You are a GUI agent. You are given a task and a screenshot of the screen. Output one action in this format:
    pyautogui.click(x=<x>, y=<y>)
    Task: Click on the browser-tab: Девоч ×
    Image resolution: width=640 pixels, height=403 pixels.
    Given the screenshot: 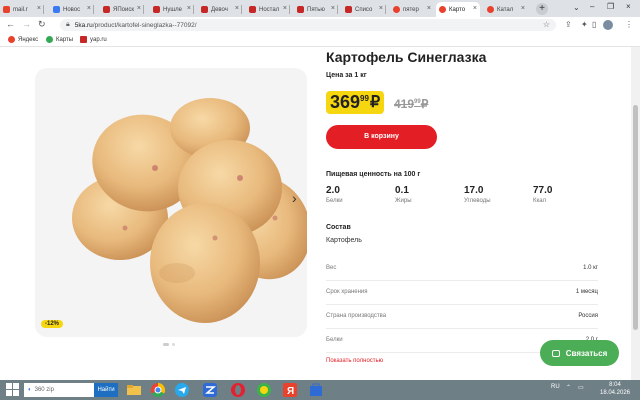 What is the action you would take?
    pyautogui.click(x=220, y=9)
    